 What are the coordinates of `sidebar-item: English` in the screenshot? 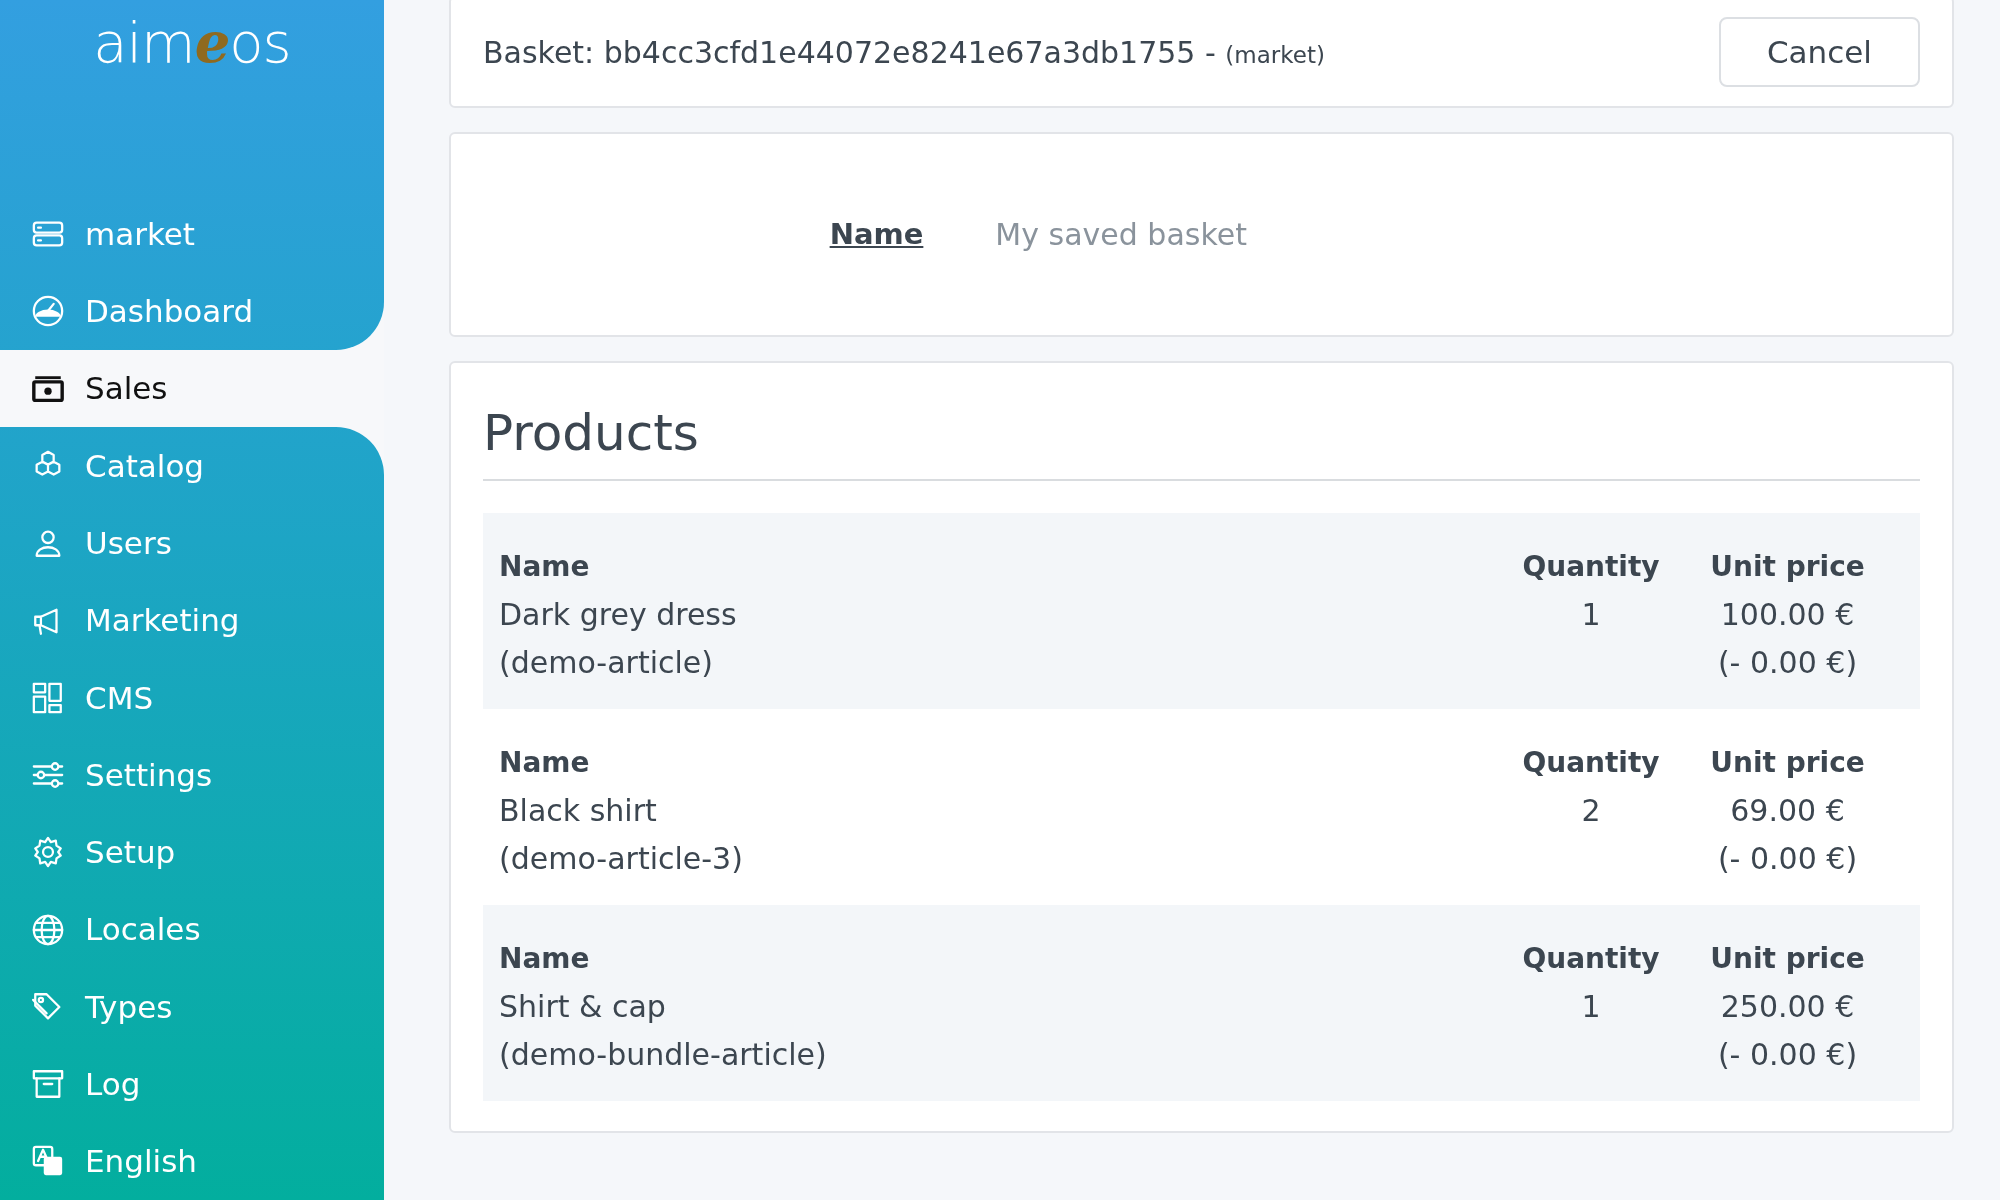 It's located at (192, 1161).